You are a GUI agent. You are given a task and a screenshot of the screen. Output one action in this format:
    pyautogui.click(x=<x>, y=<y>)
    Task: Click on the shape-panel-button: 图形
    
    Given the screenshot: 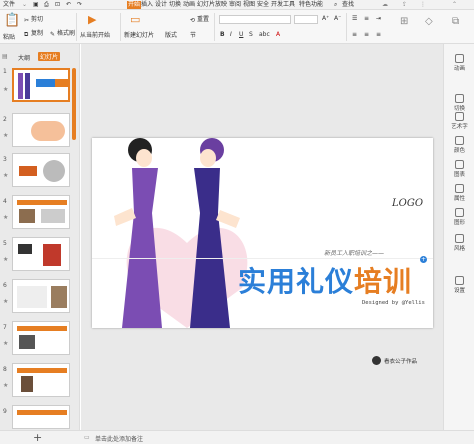 What is the action you would take?
    pyautogui.click(x=459, y=217)
    